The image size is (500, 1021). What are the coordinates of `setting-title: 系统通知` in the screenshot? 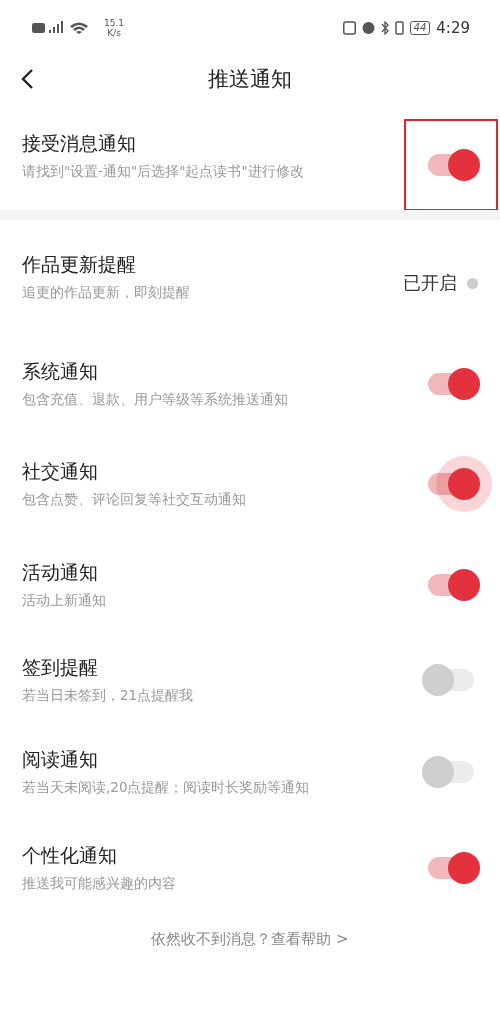 It's located at (60, 371).